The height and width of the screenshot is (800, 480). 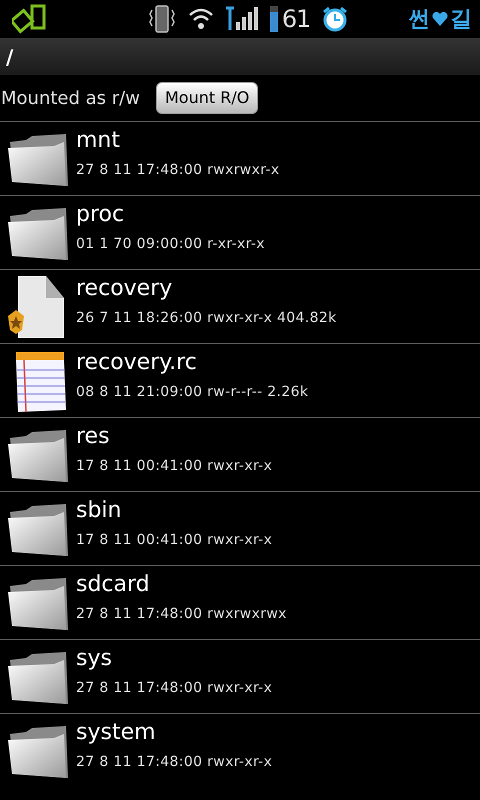 What do you see at coordinates (201, 19) in the screenshot?
I see `wifi-icon` at bounding box center [201, 19].